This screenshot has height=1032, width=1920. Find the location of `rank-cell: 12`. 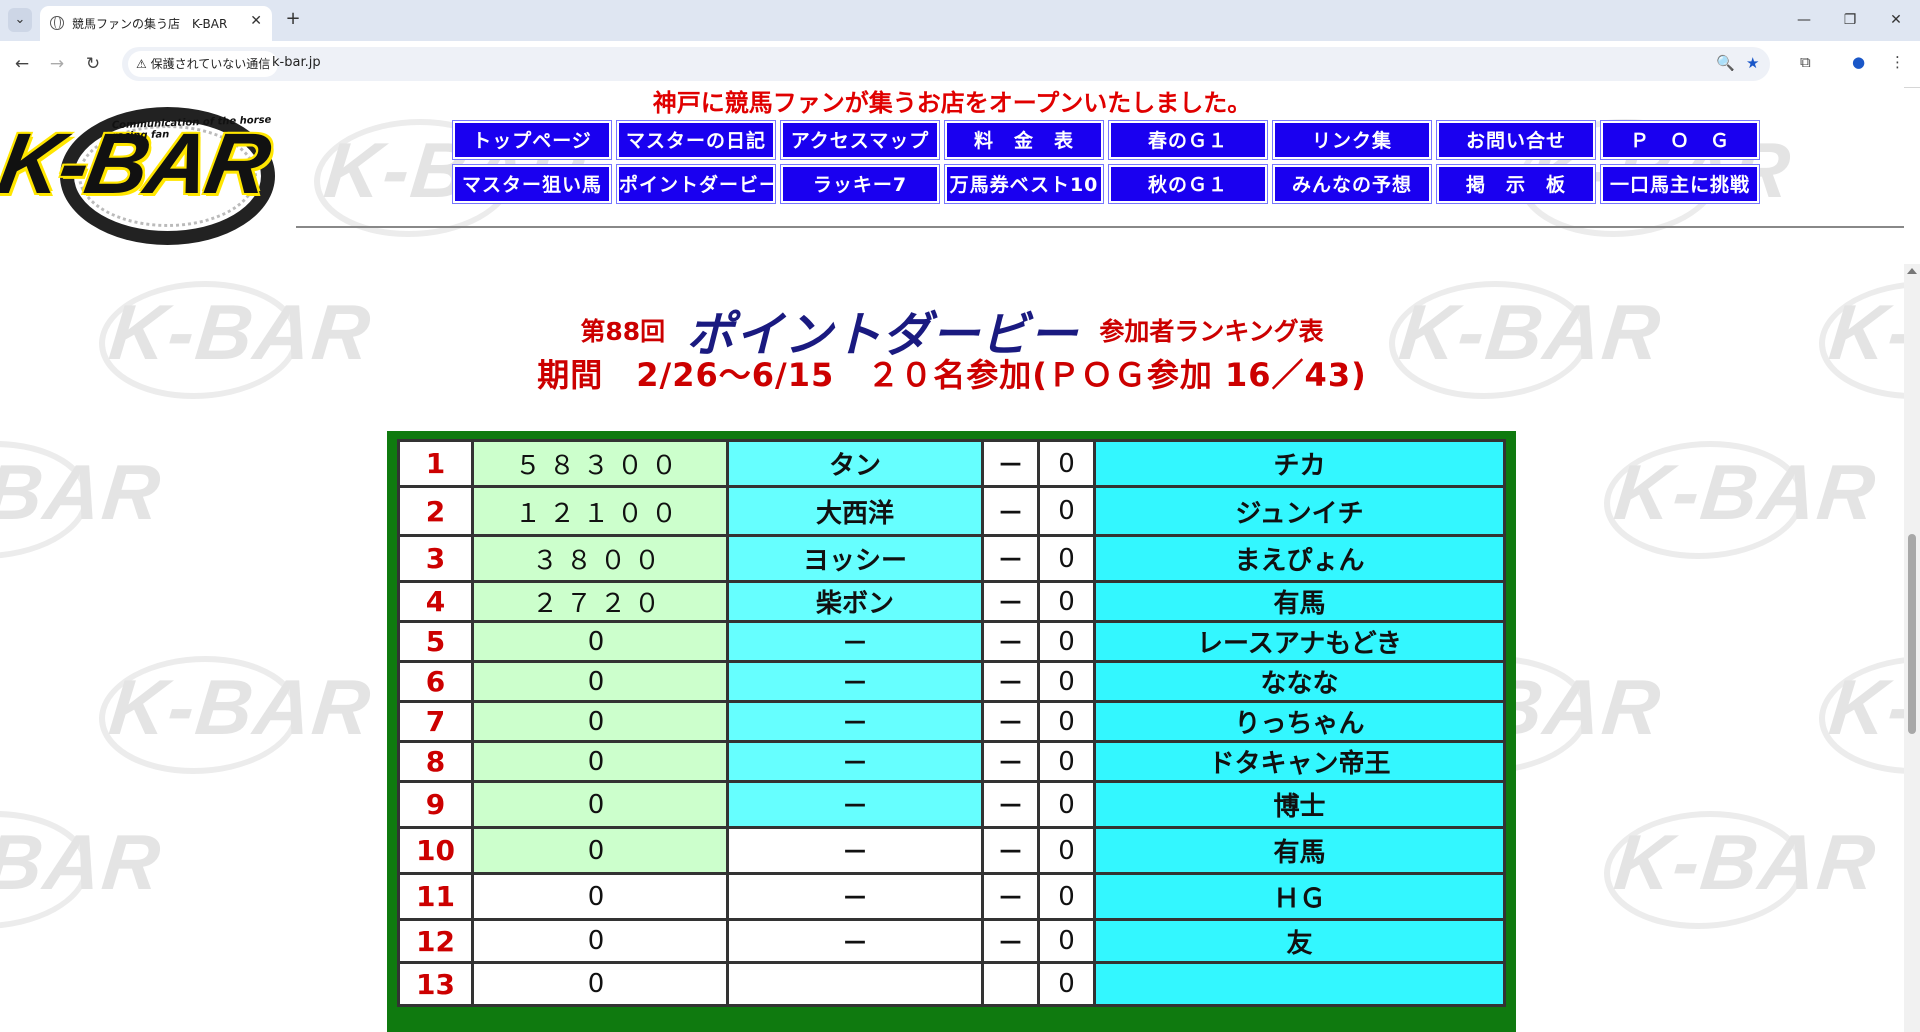

rank-cell: 12 is located at coordinates (435, 941).